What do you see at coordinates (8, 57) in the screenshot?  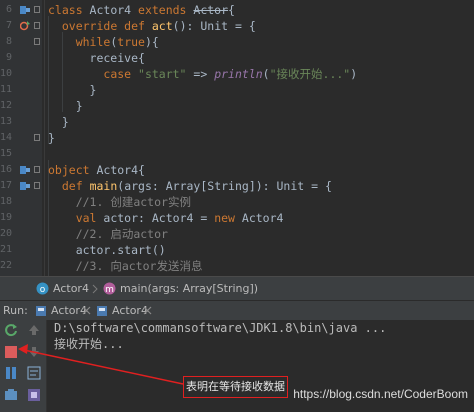 I see `line-number: 9` at bounding box center [8, 57].